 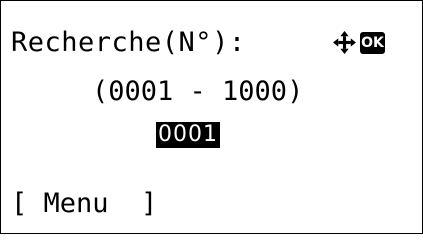 I want to click on menu-softkey: [ Menu ], so click(x=84, y=204).